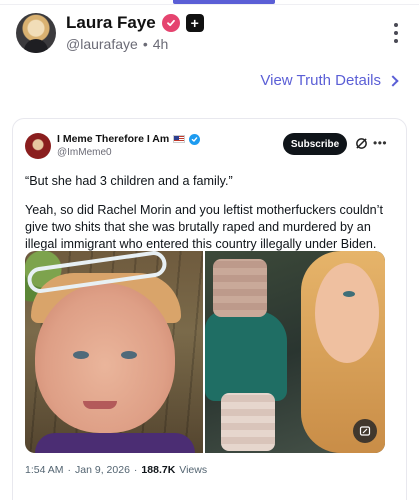 The width and height of the screenshot is (419, 500). What do you see at coordinates (193, 470) in the screenshot?
I see `views-label: Views` at bounding box center [193, 470].